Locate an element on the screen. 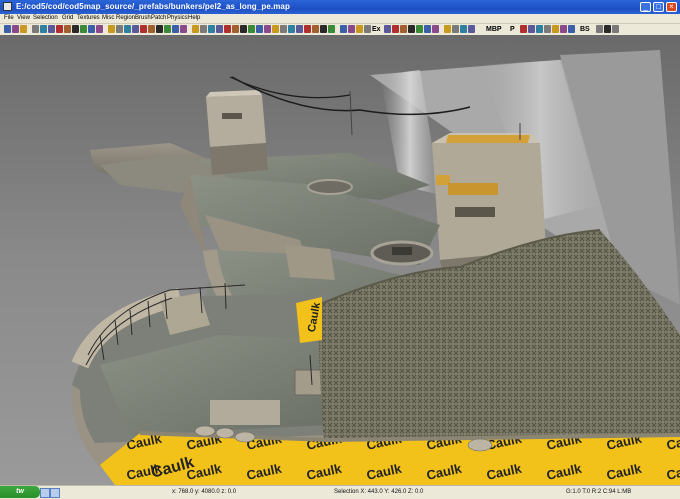 The height and width of the screenshot is (499, 680). menu-patch: Patch is located at coordinates (158, 18).